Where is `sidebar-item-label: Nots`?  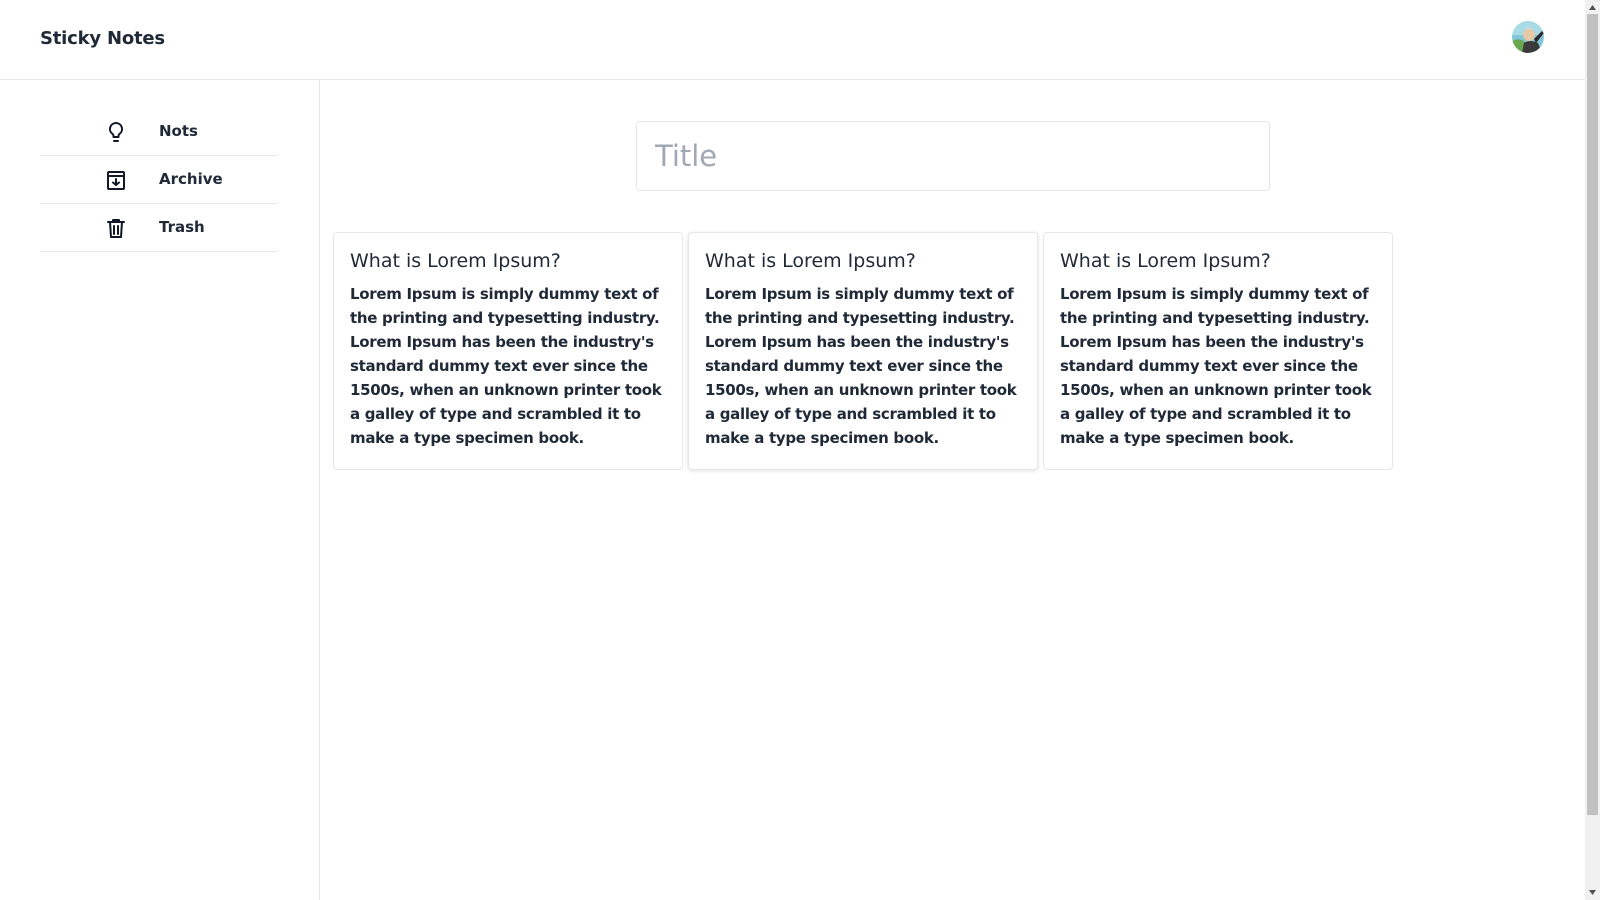
sidebar-item-label: Nots is located at coordinates (178, 131).